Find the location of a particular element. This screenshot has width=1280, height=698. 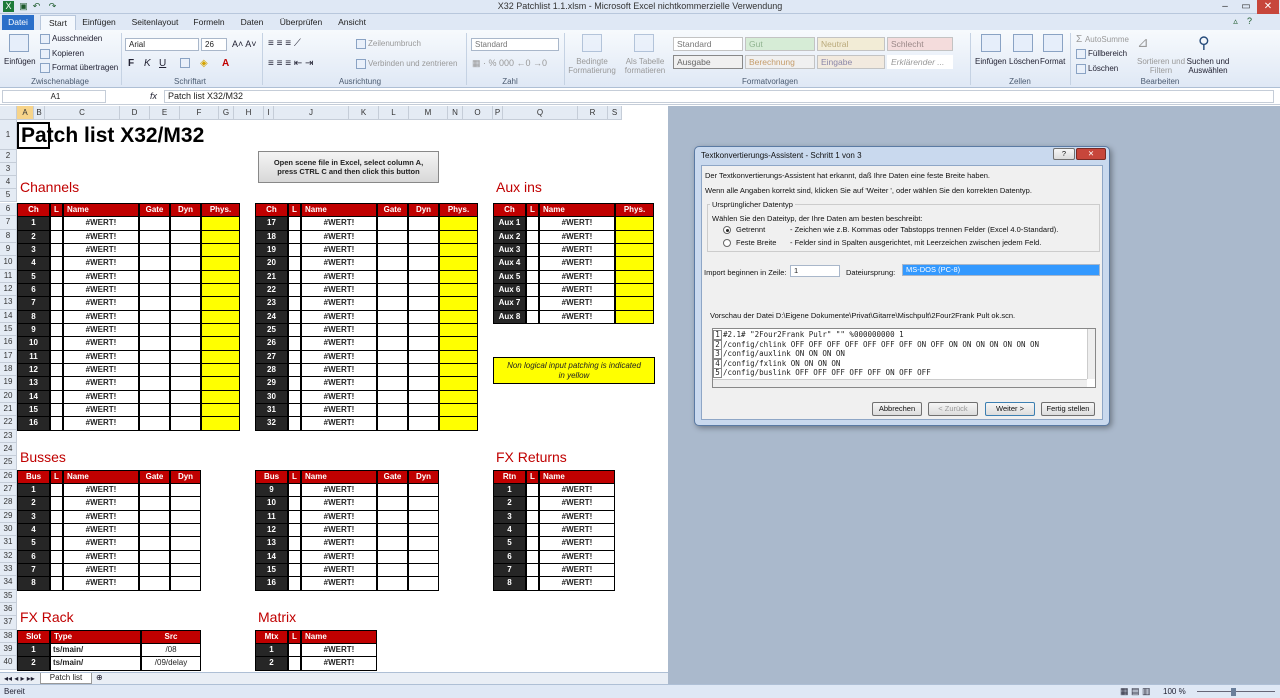

column-header: K is located at coordinates (364, 113).